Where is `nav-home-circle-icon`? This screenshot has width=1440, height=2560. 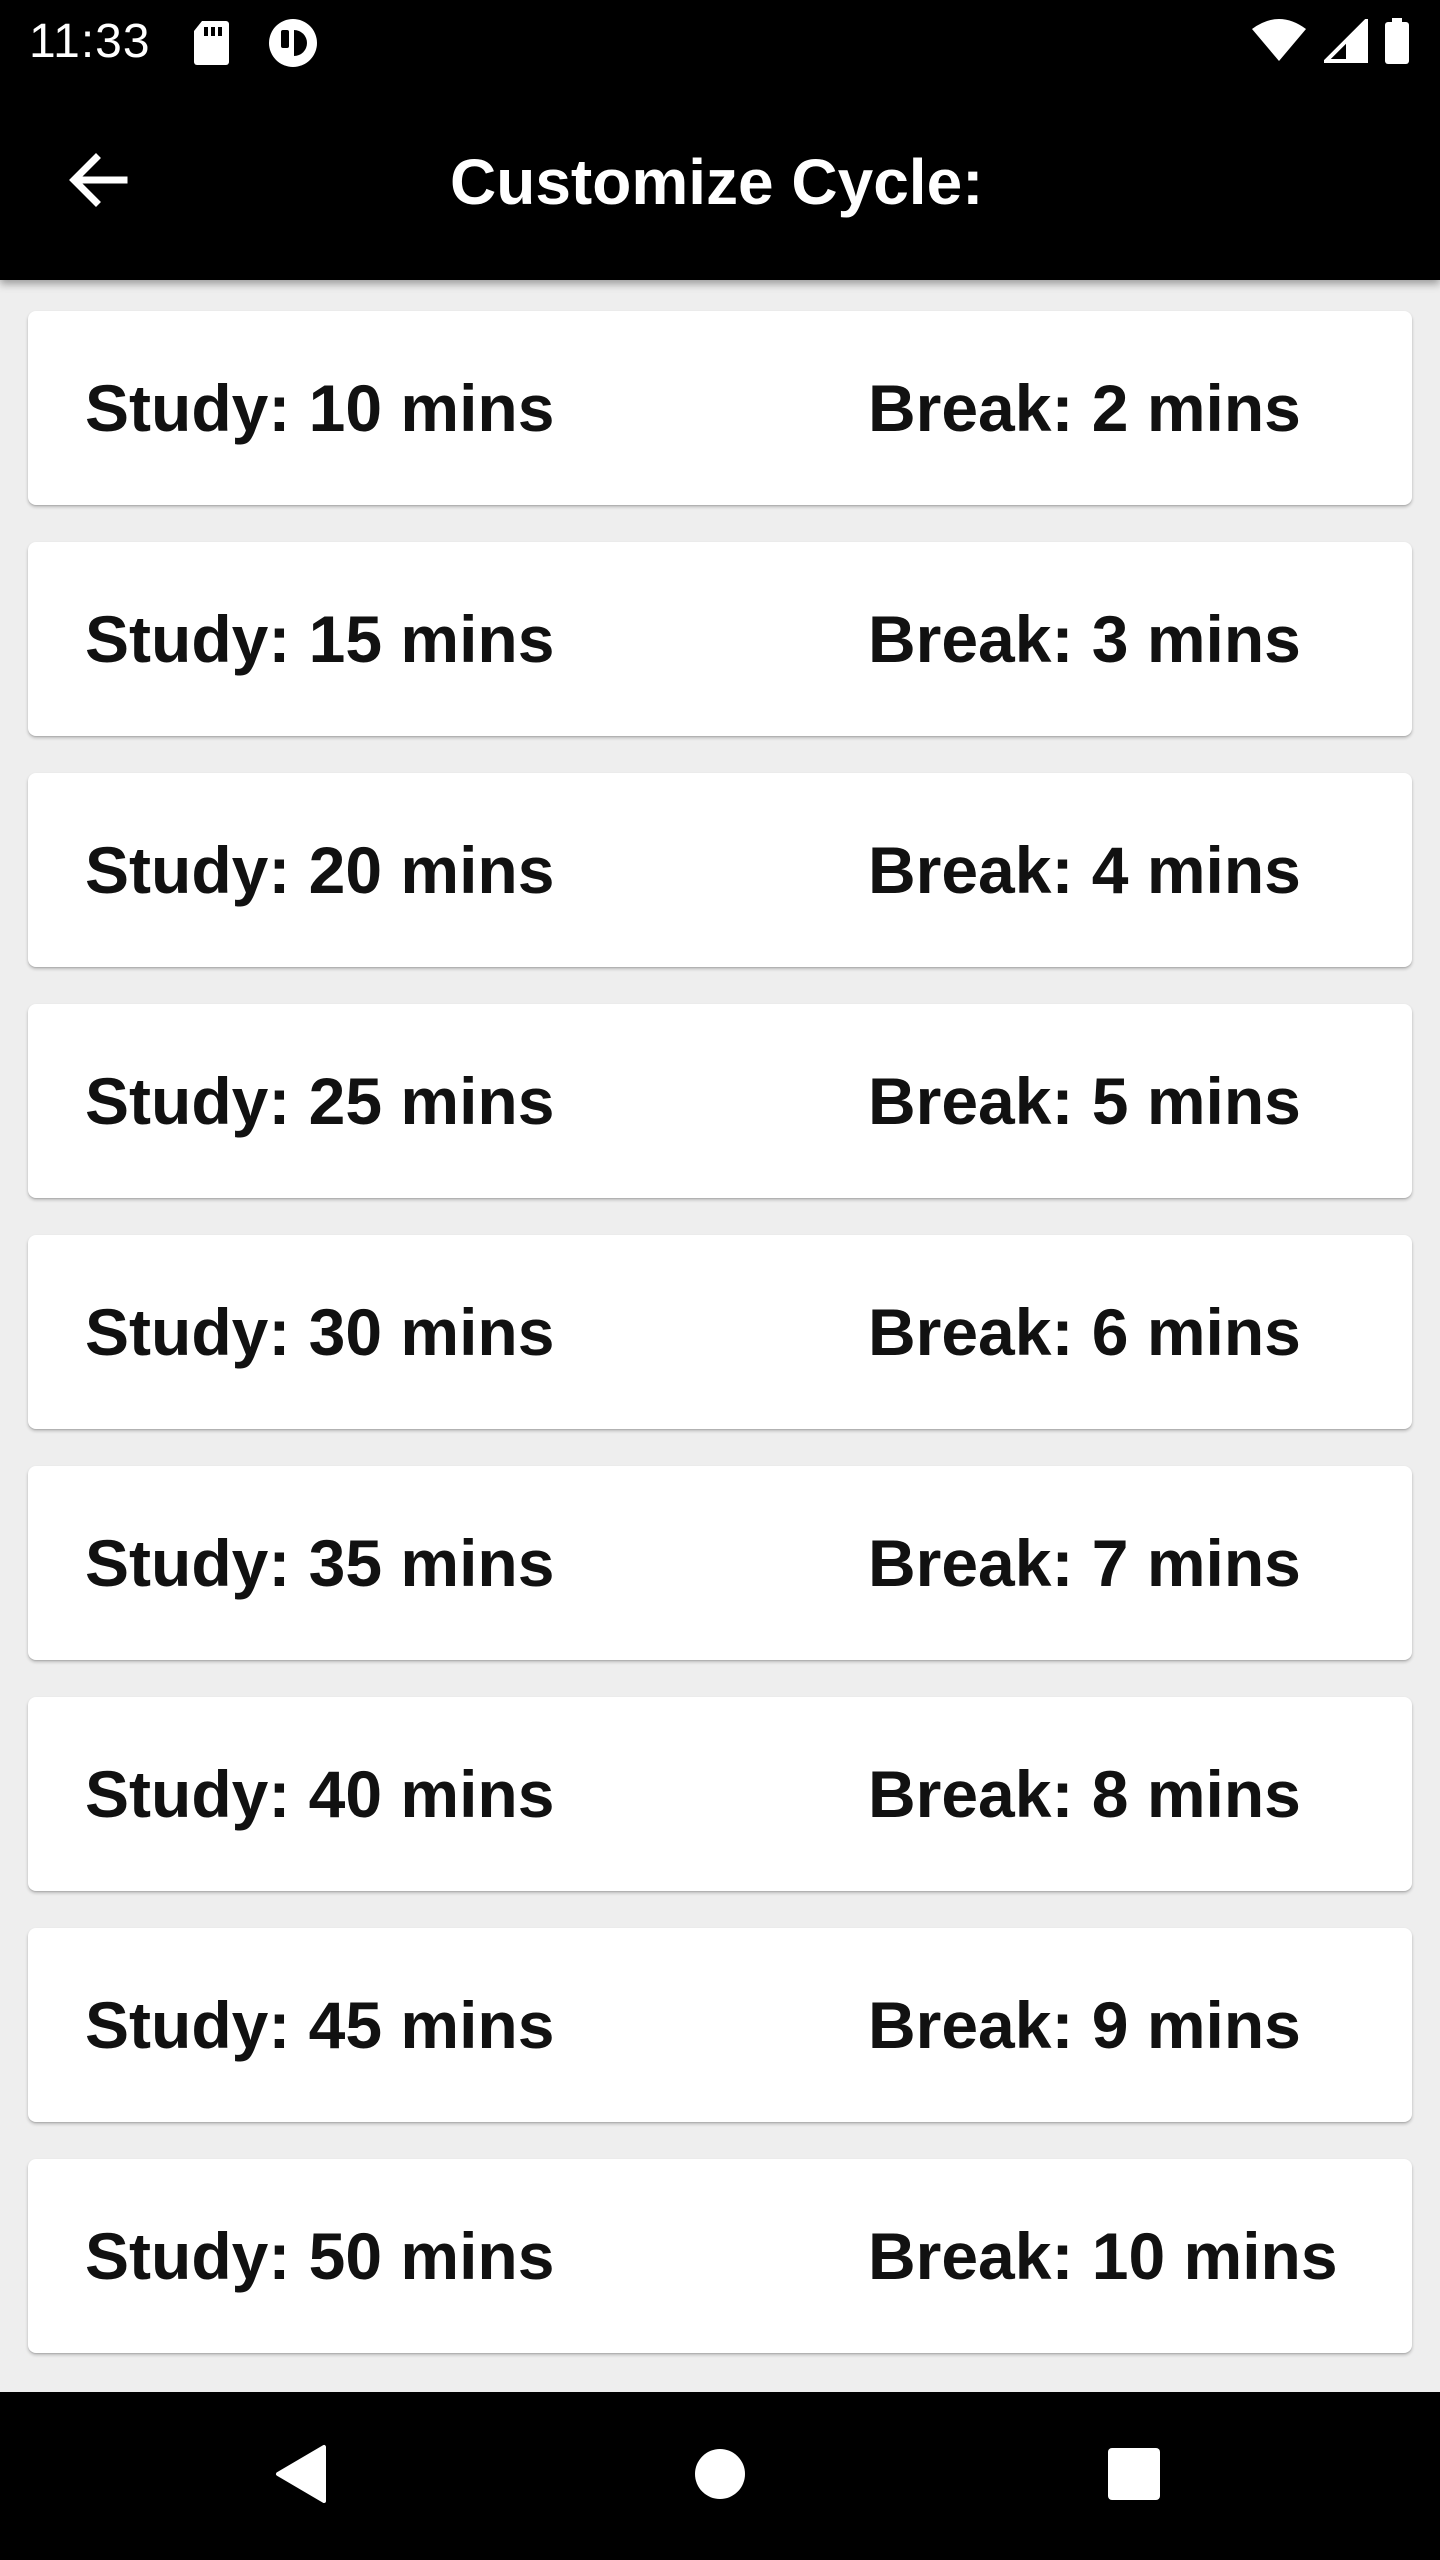
nav-home-circle-icon is located at coordinates (720, 2476).